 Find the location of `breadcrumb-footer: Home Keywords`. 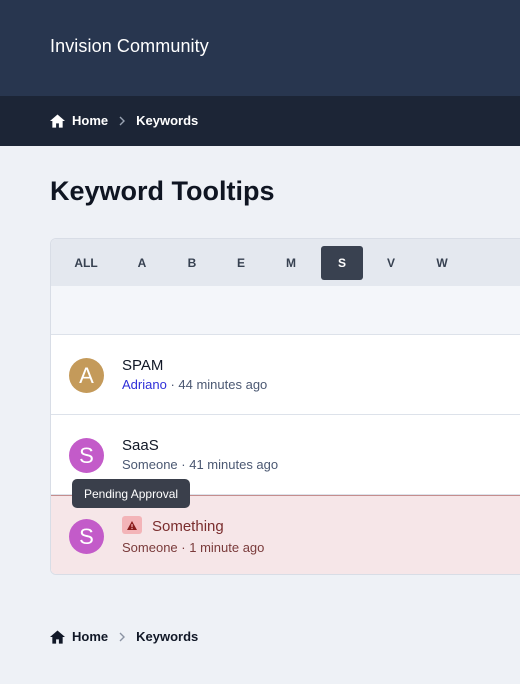

breadcrumb-footer: Home Keywords is located at coordinates (124, 636).